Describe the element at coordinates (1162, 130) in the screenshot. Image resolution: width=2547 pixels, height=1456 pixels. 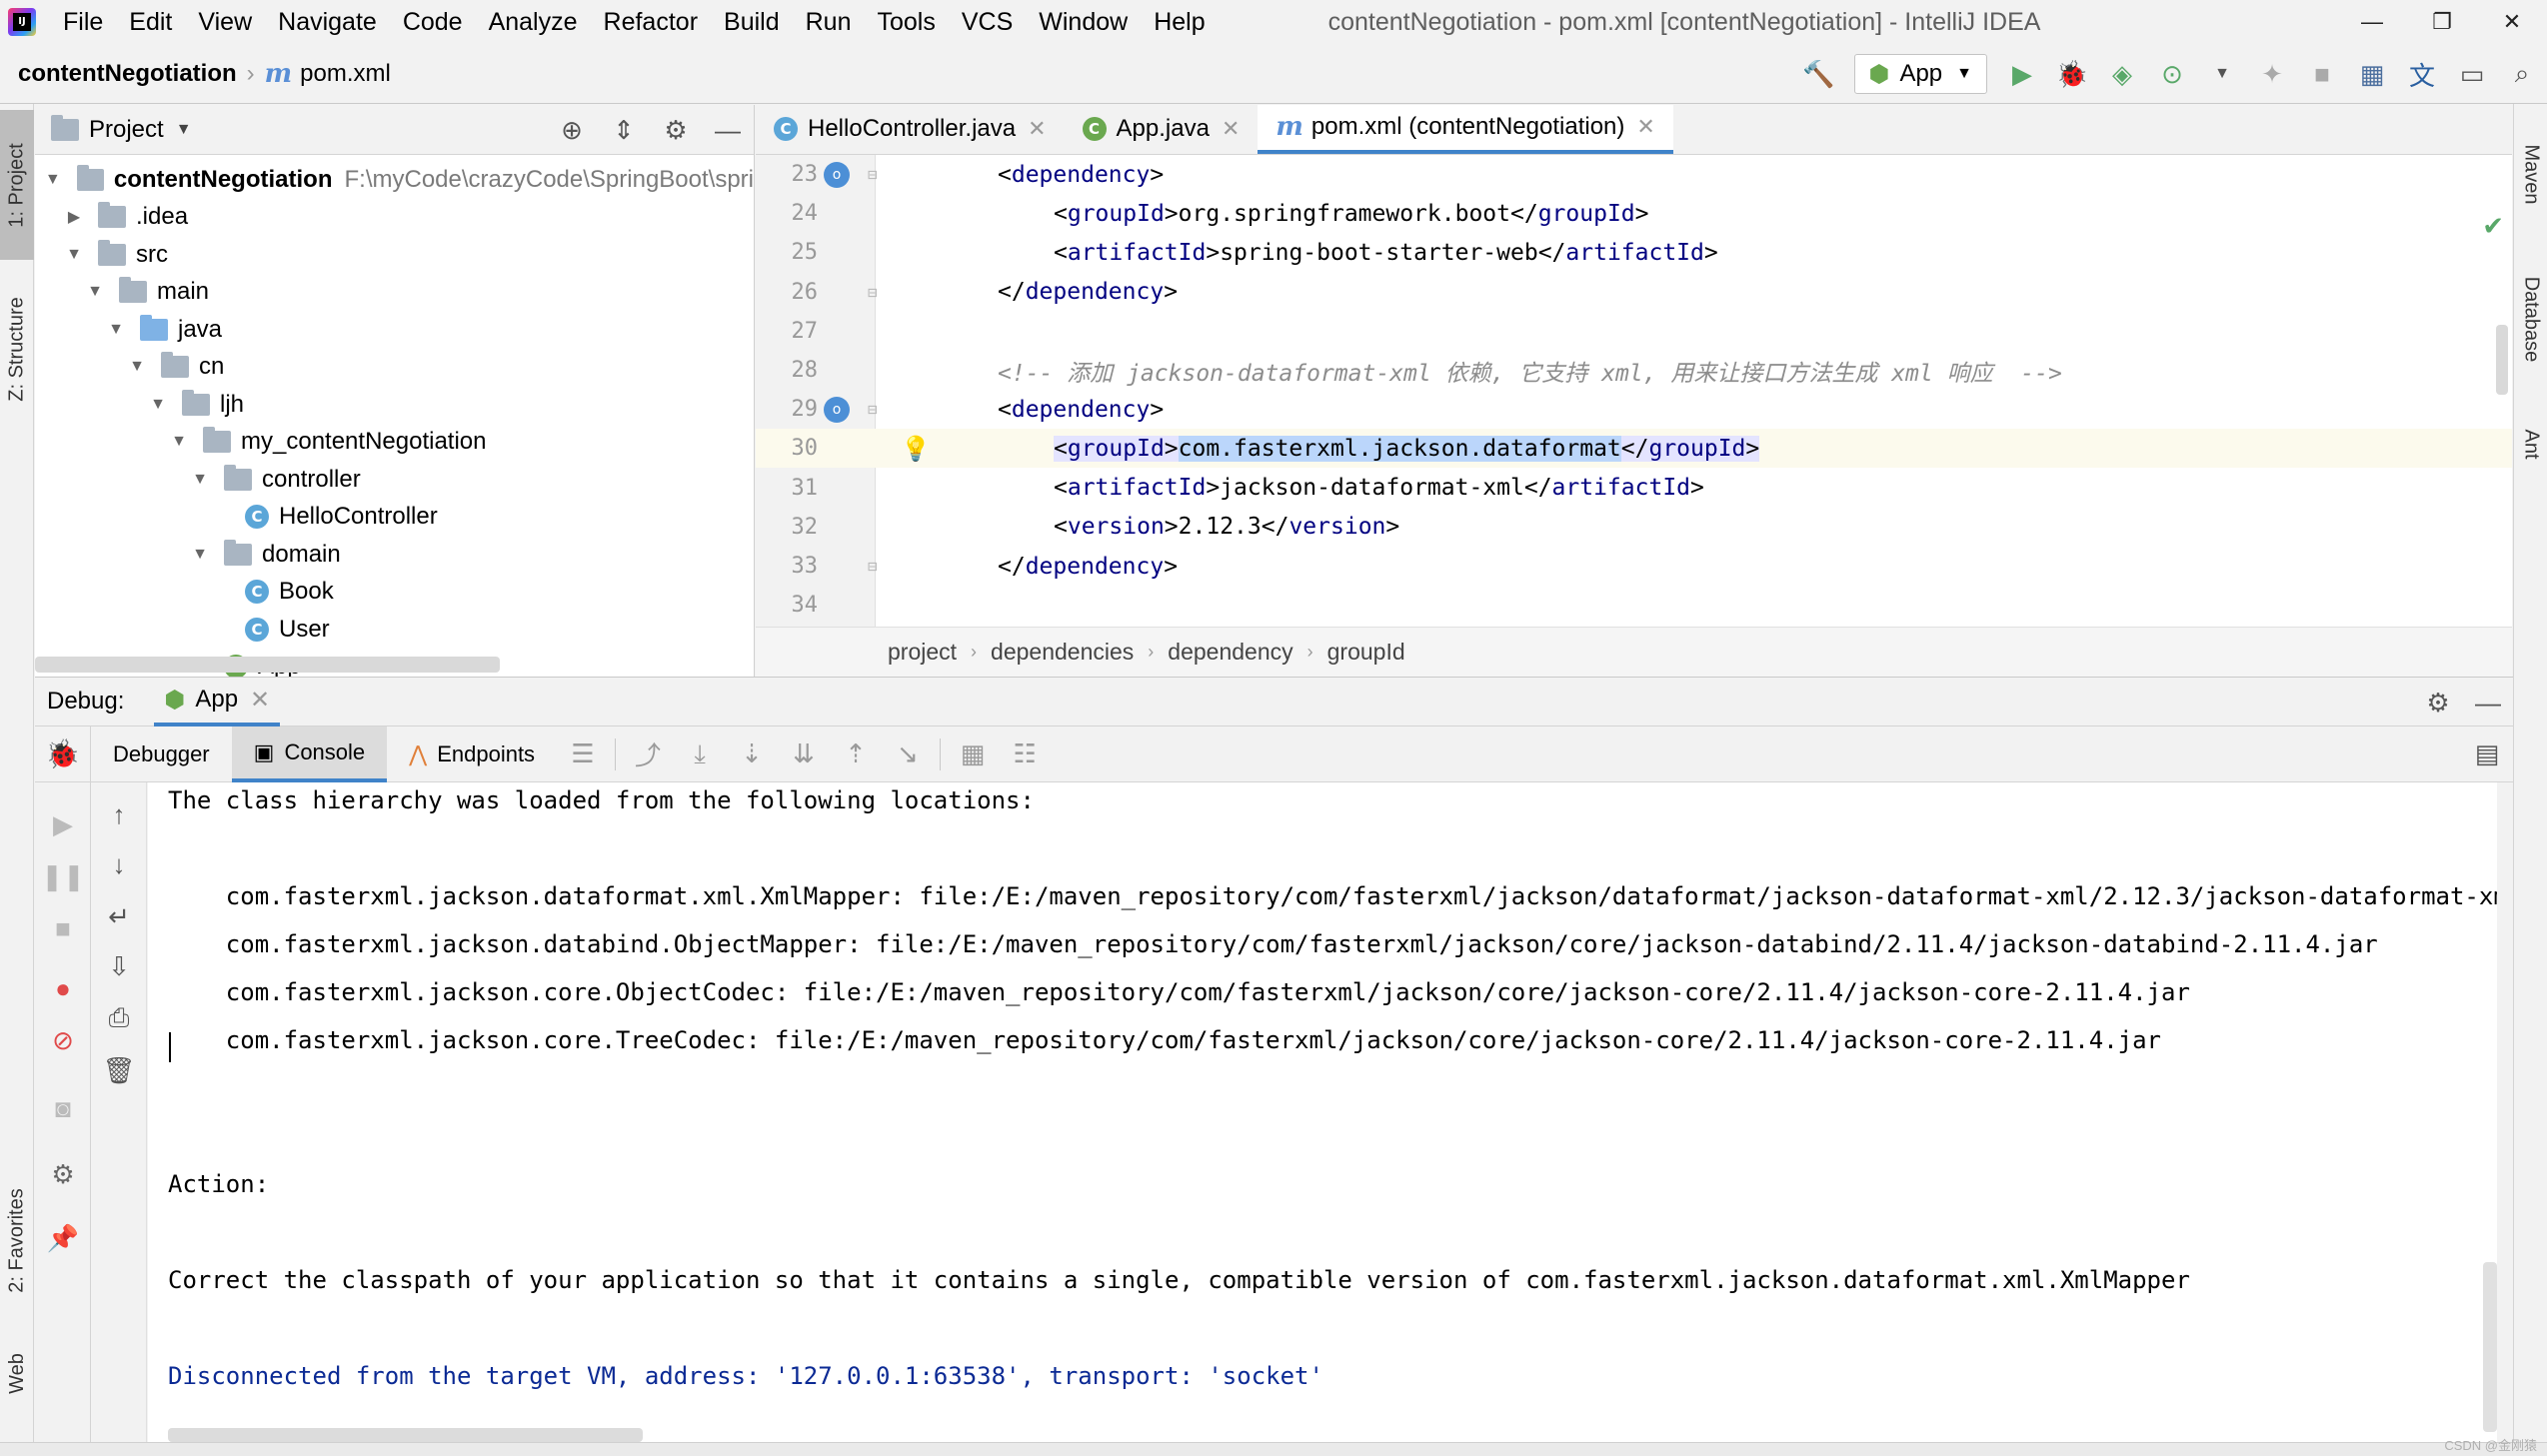
I see `editor-tab: C App.java ✕` at that location.